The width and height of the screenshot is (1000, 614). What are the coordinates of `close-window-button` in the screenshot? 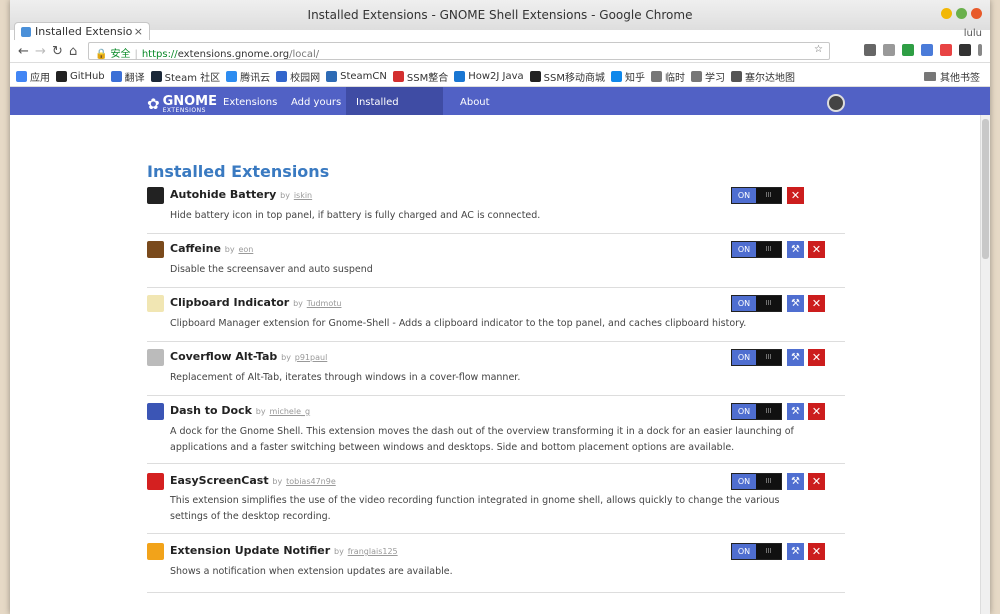 It's located at (976, 13).